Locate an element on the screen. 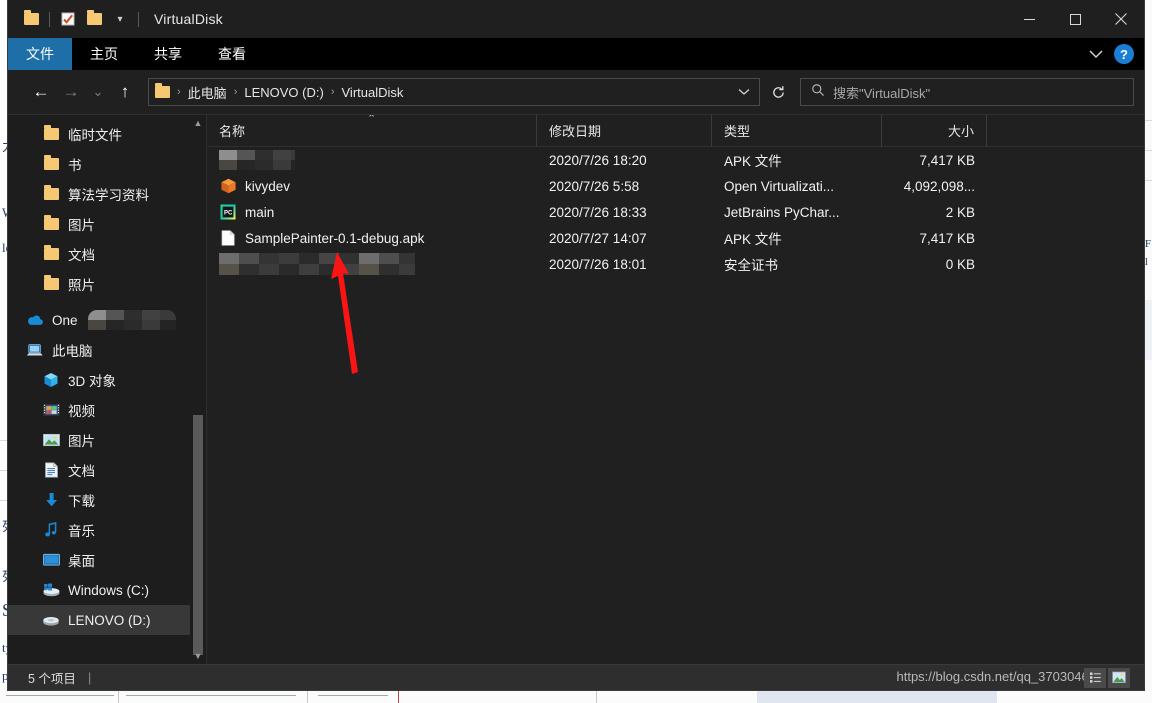 The image size is (1152, 703). close-button is located at coordinates (1121, 19).